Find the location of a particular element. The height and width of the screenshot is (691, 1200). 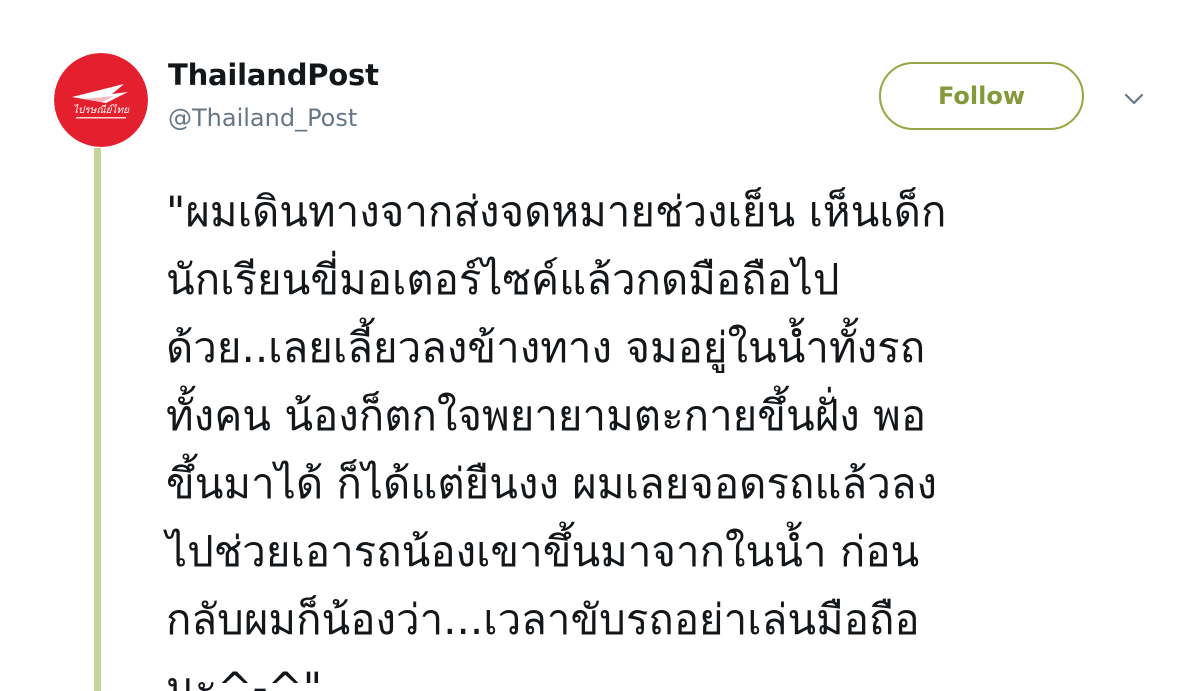

user-handle: @Thailand_Post is located at coordinates (262, 118).